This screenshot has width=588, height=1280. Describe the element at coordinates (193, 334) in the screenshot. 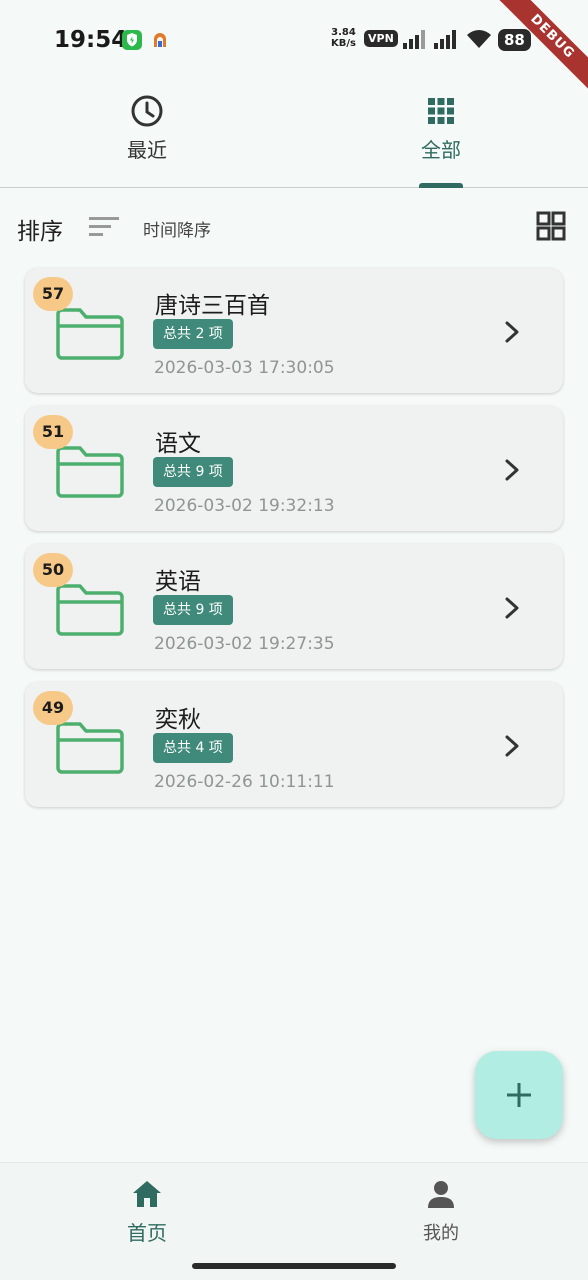

I see `item-count-pill: 总共 2 项` at that location.